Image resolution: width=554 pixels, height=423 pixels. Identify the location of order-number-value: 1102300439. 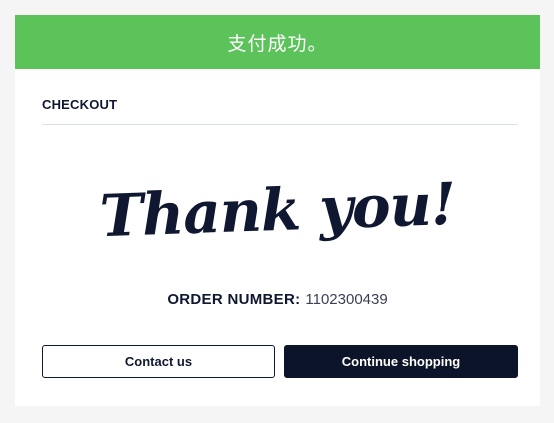
(346, 299).